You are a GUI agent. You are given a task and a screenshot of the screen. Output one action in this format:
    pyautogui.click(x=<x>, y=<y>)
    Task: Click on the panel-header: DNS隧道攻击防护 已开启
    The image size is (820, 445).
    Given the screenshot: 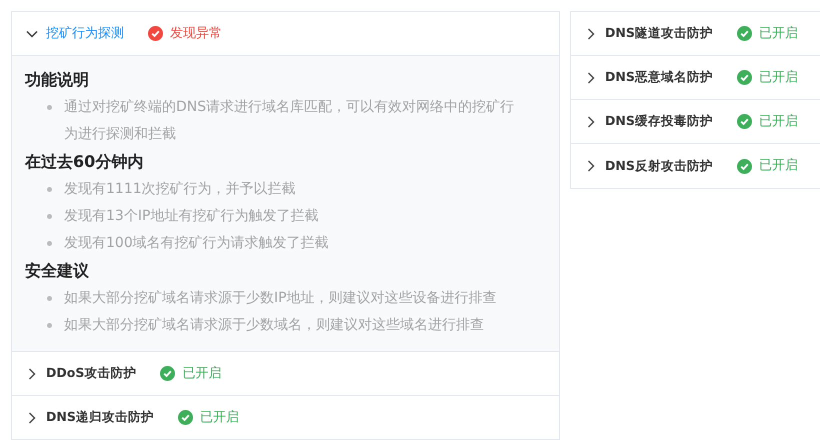 What is the action you would take?
    pyautogui.click(x=695, y=34)
    